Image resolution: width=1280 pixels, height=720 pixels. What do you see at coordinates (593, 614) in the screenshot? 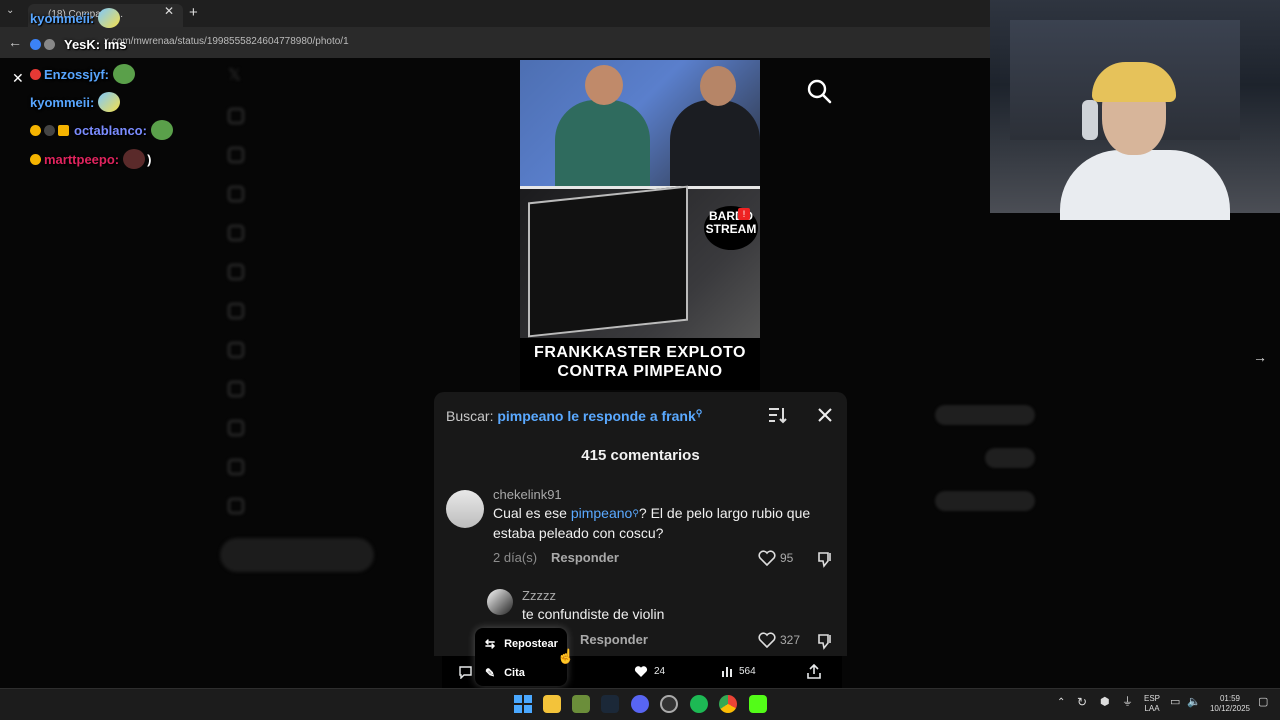
I see `comment-text: te confundiste de violin` at bounding box center [593, 614].